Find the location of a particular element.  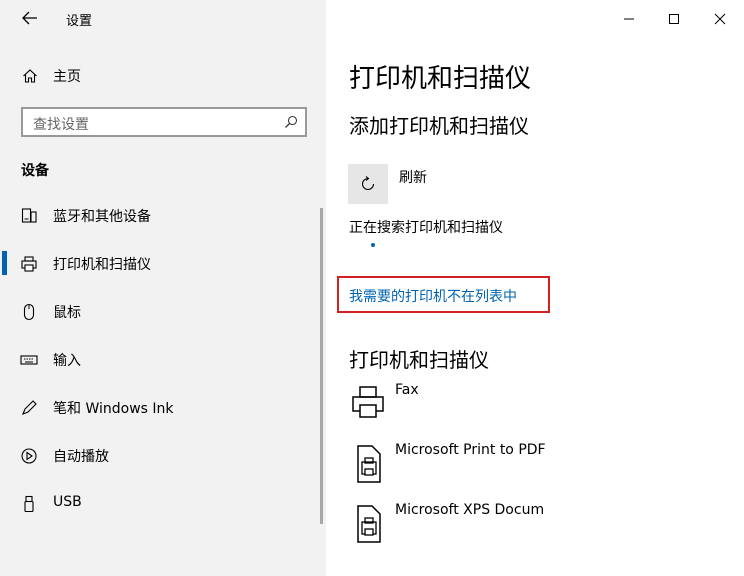

sidebar-item-usb: USB is located at coordinates (163, 503).